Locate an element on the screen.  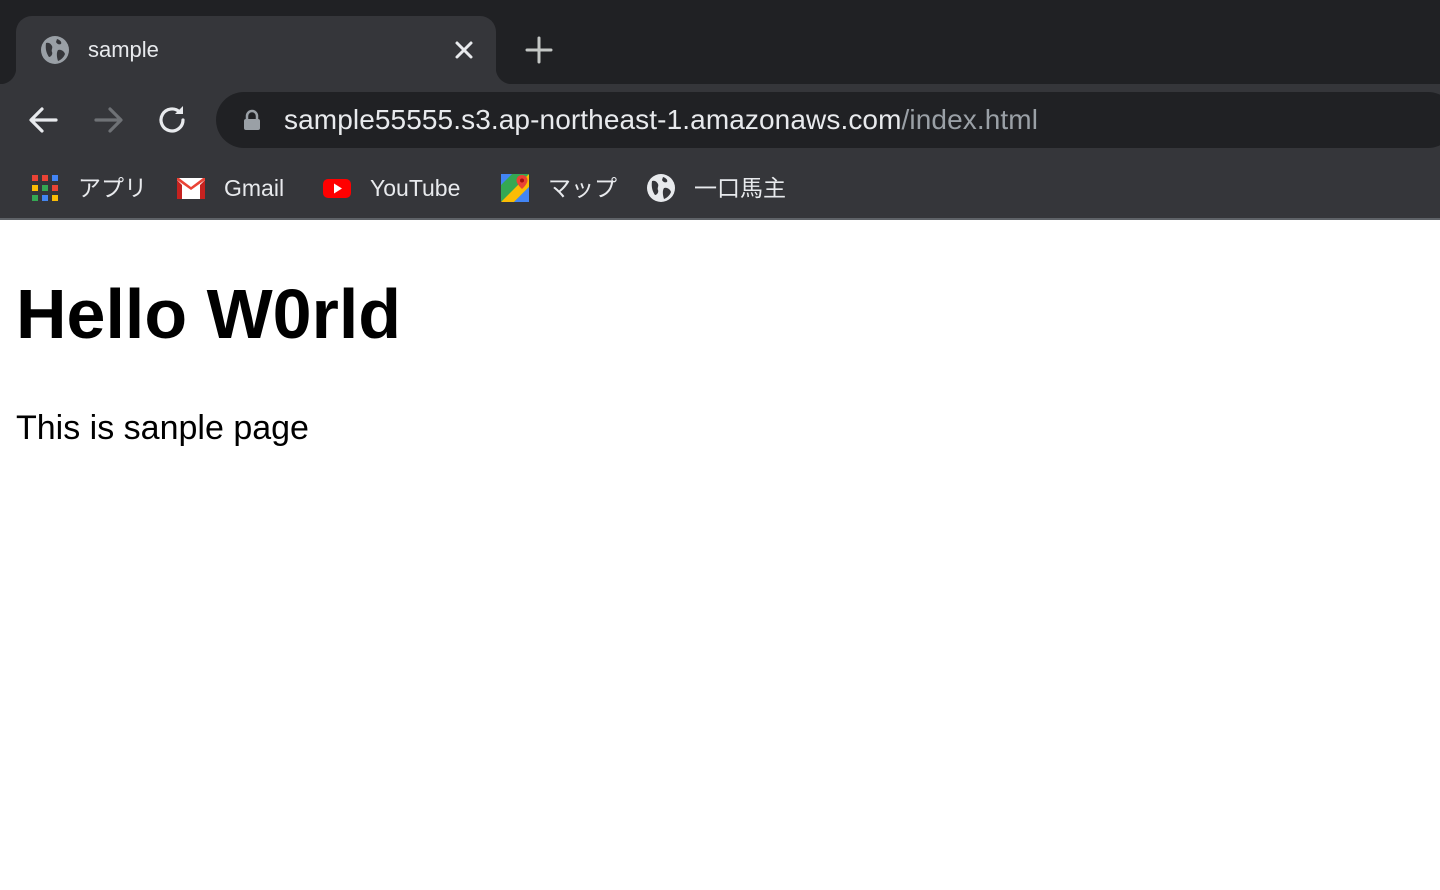
bookmark-maps: マップ is located at coordinates (558, 188).